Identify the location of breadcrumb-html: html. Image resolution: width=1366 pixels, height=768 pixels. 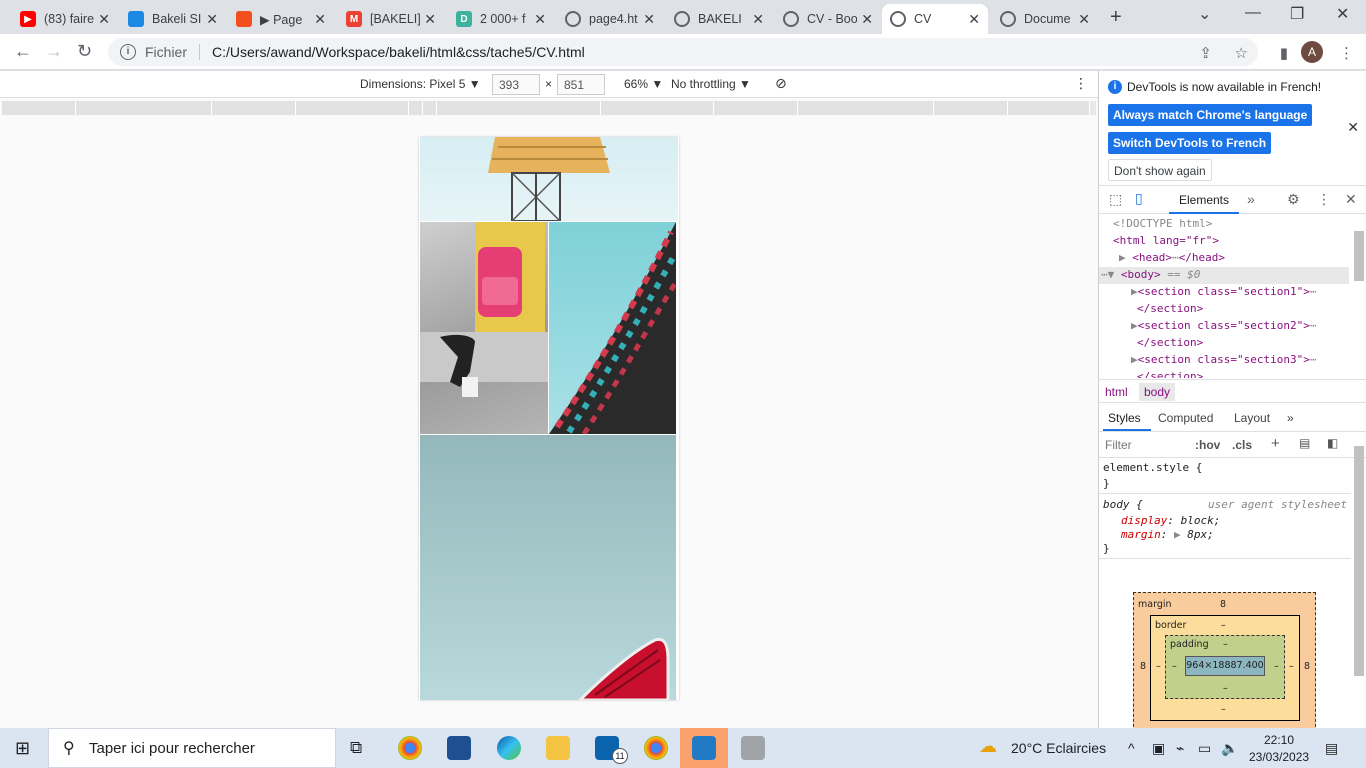
(1116, 392).